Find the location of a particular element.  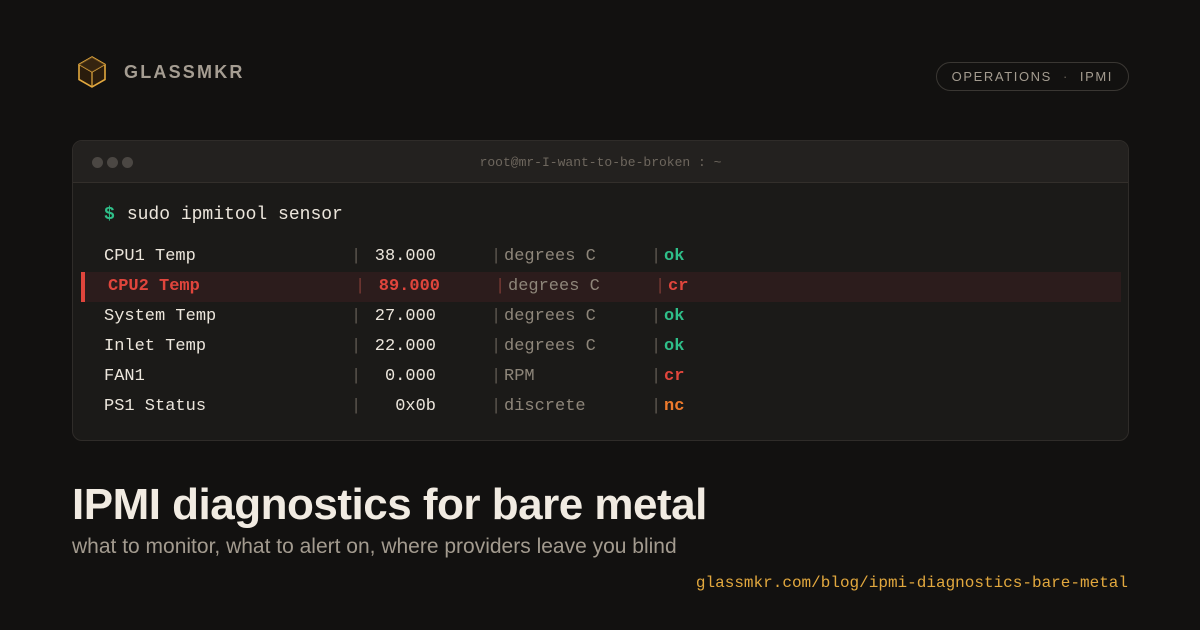

brand: GLASSMKR is located at coordinates (160, 72).